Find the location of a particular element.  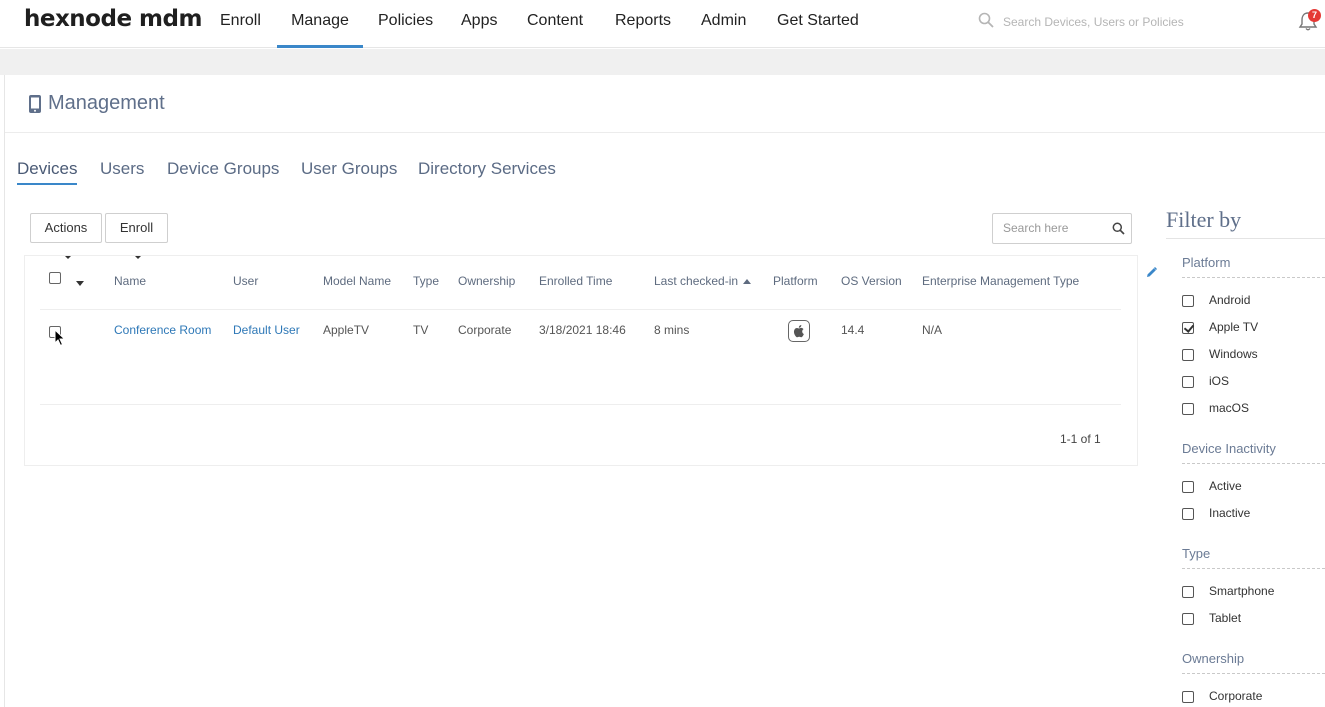

nav-manage: Manage is located at coordinates (320, 30).